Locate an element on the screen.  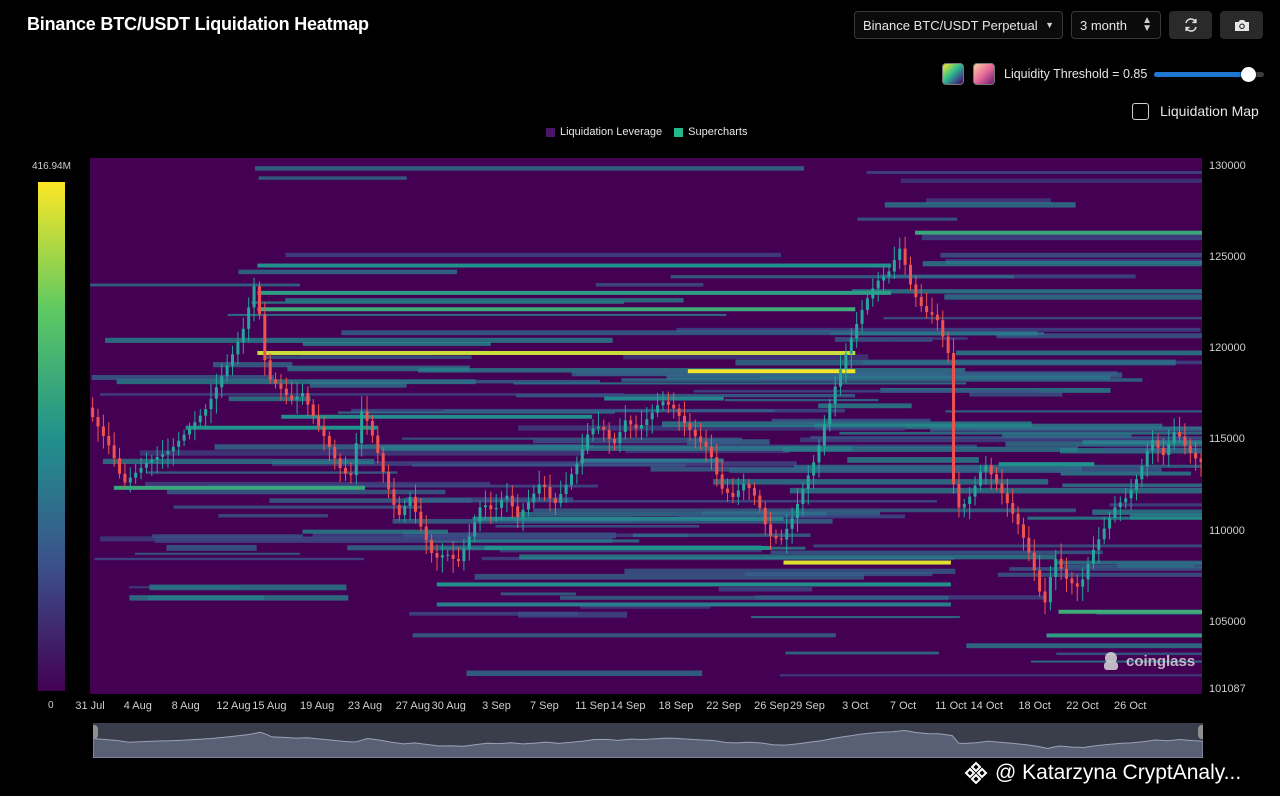
x-tick-label: 18 Oct is located at coordinates (1034, 706).